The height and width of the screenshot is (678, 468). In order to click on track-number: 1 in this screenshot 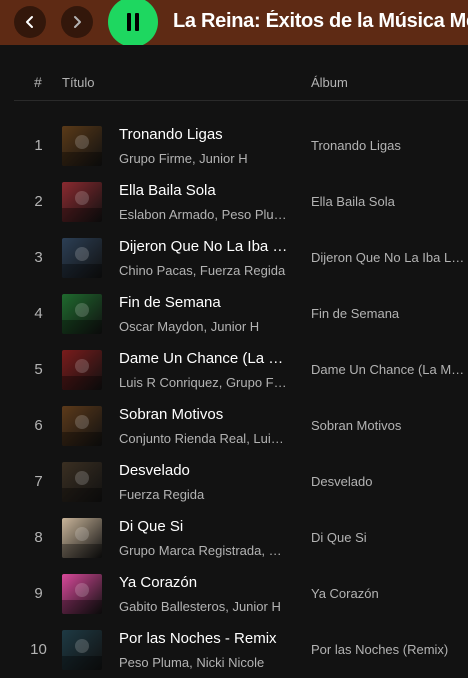, I will do `click(38, 145)`.